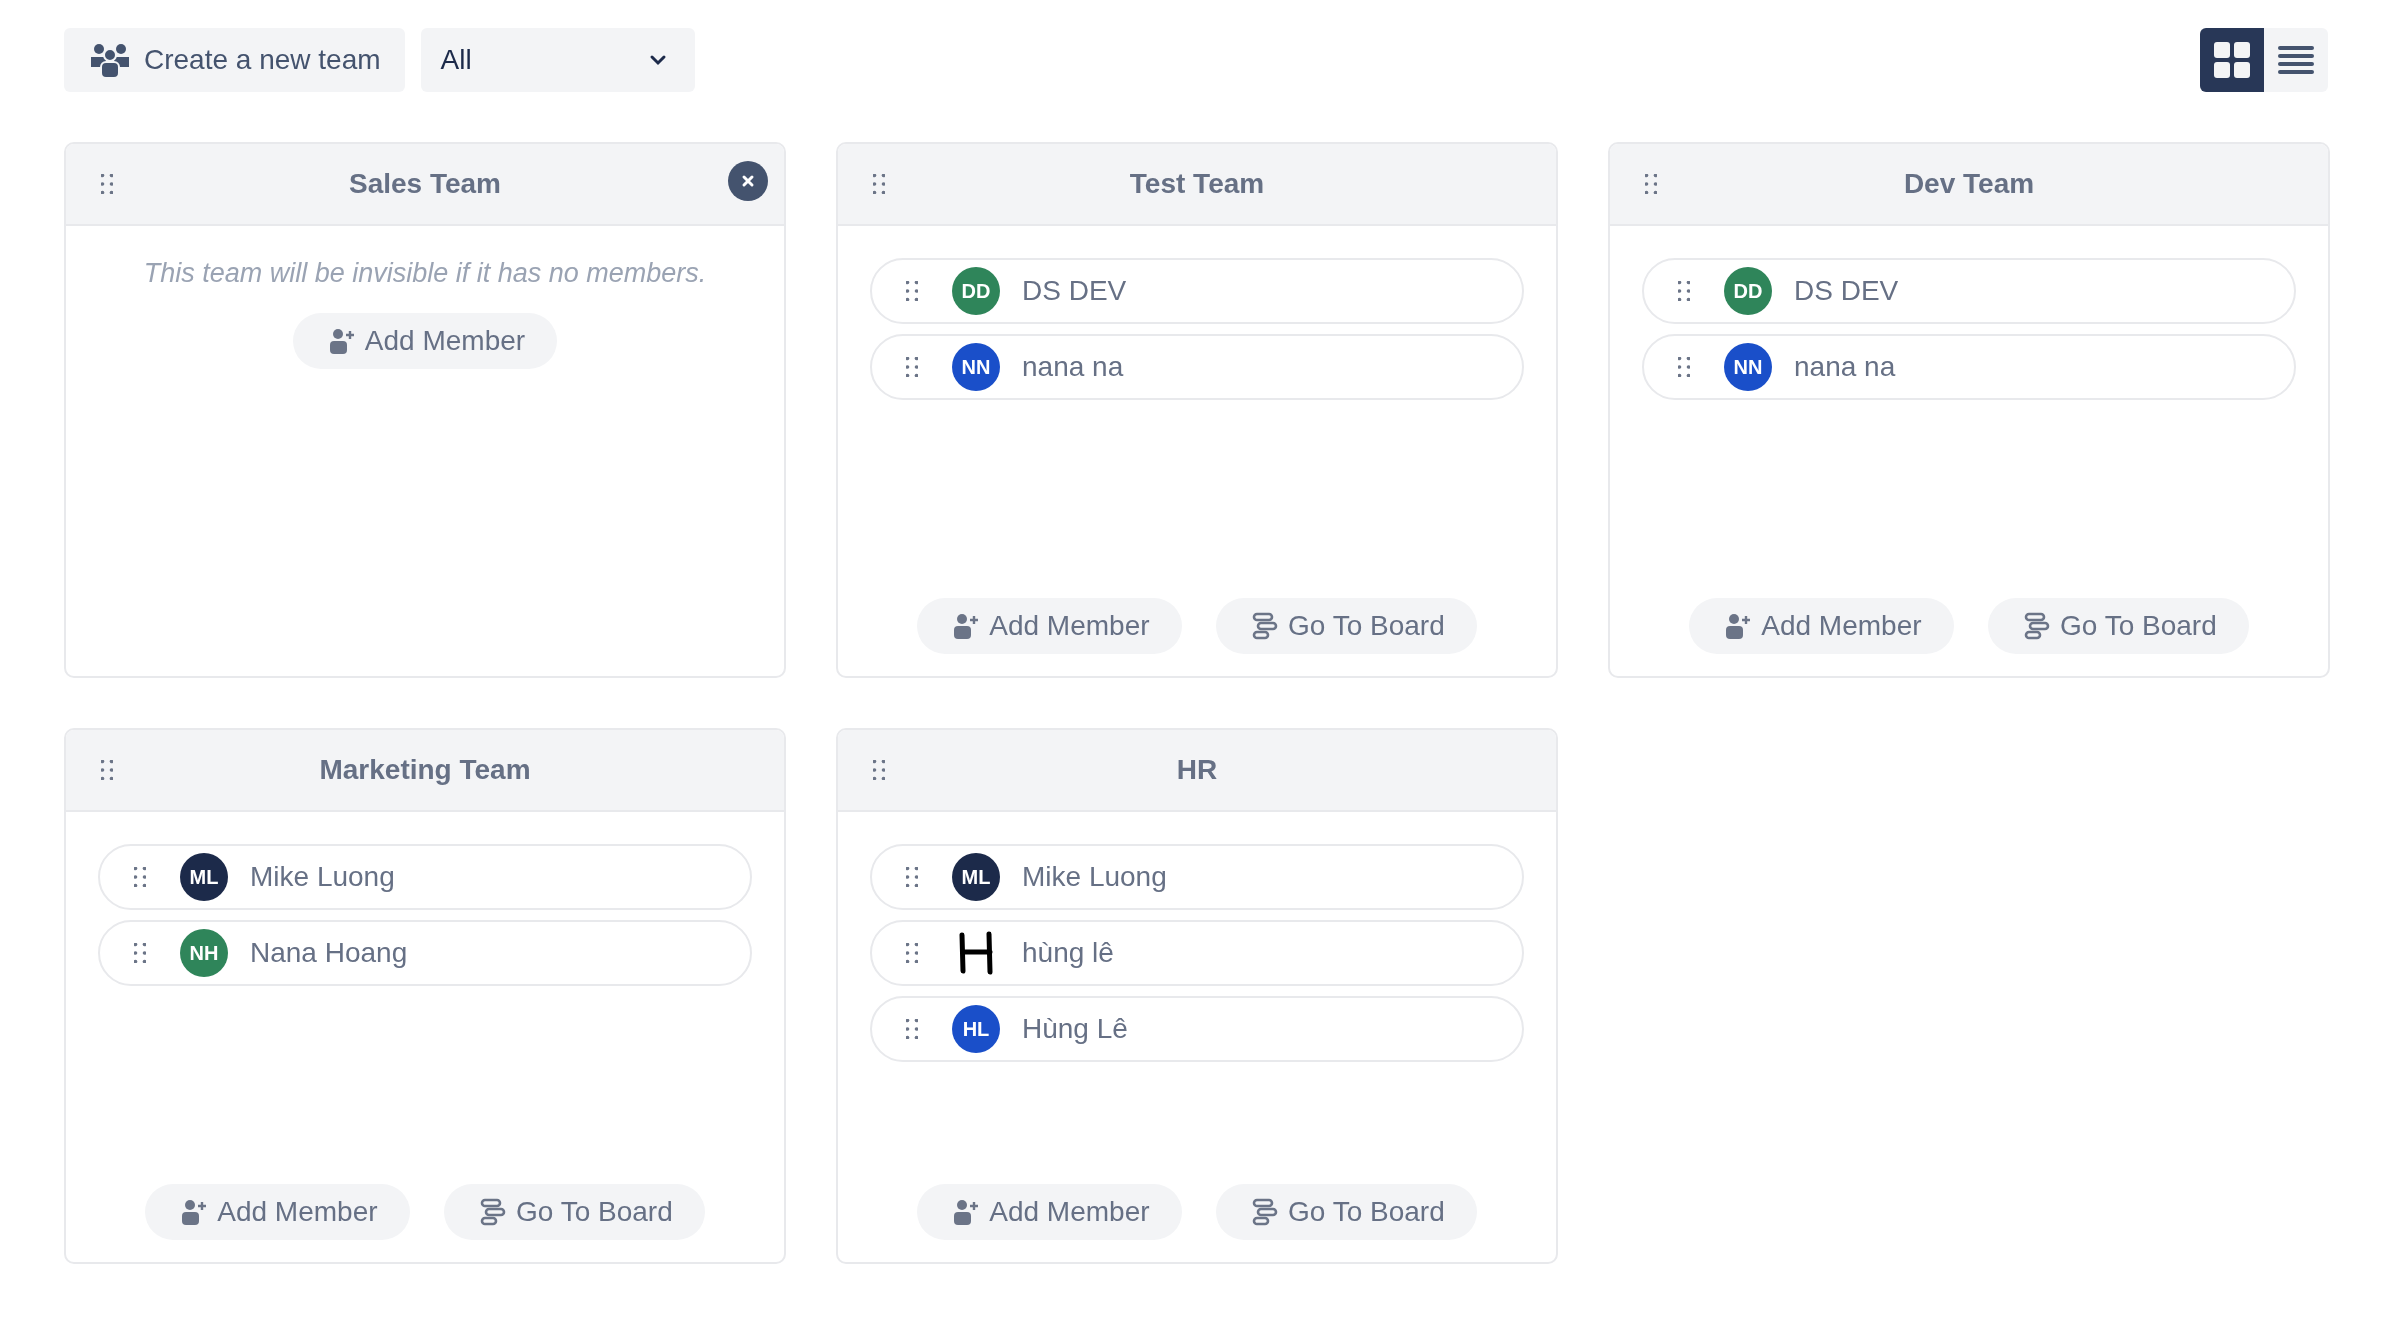 The image size is (2392, 1340). Describe the element at coordinates (657, 60) in the screenshot. I see `chevron-down-icon` at that location.